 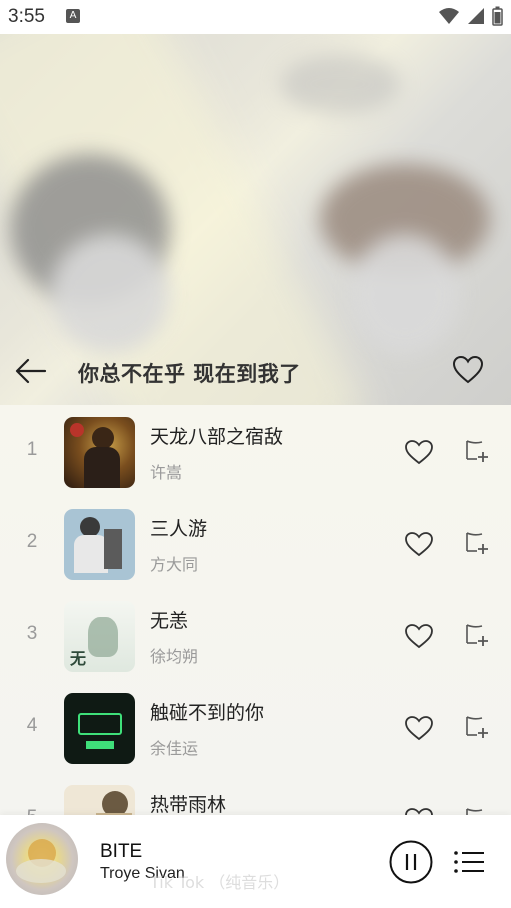 I want to click on song-name: 热带雨林, so click(x=188, y=804).